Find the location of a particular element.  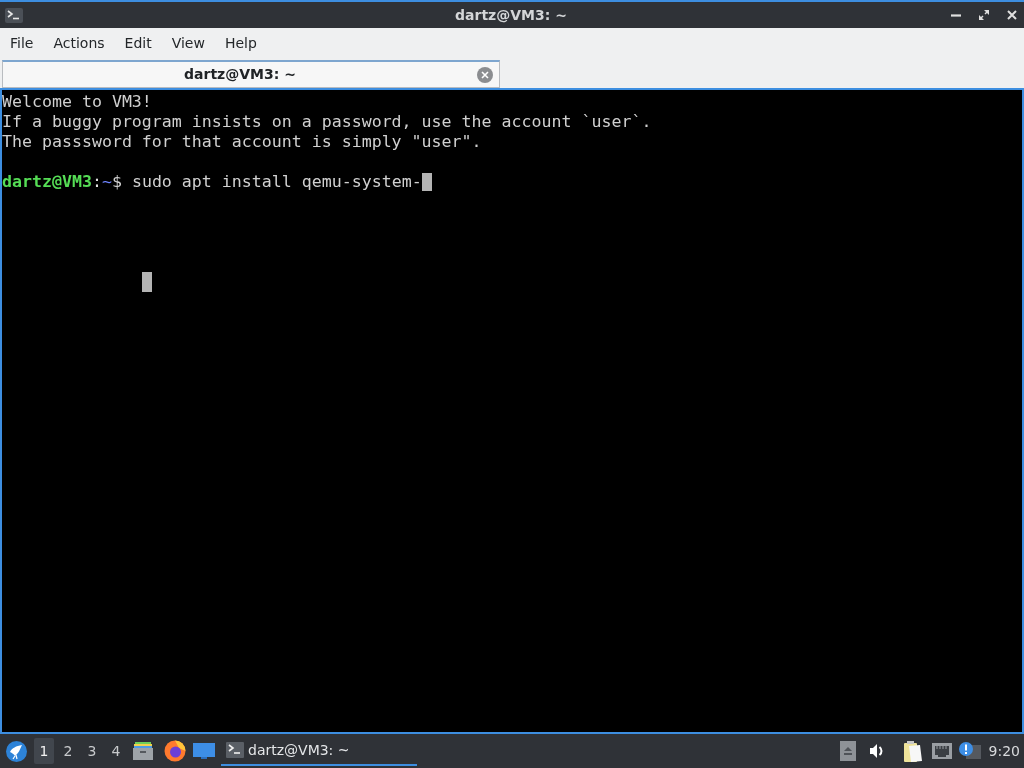

terminal-output-line: The passsword for that account is simply "user". is located at coordinates (242, 142).